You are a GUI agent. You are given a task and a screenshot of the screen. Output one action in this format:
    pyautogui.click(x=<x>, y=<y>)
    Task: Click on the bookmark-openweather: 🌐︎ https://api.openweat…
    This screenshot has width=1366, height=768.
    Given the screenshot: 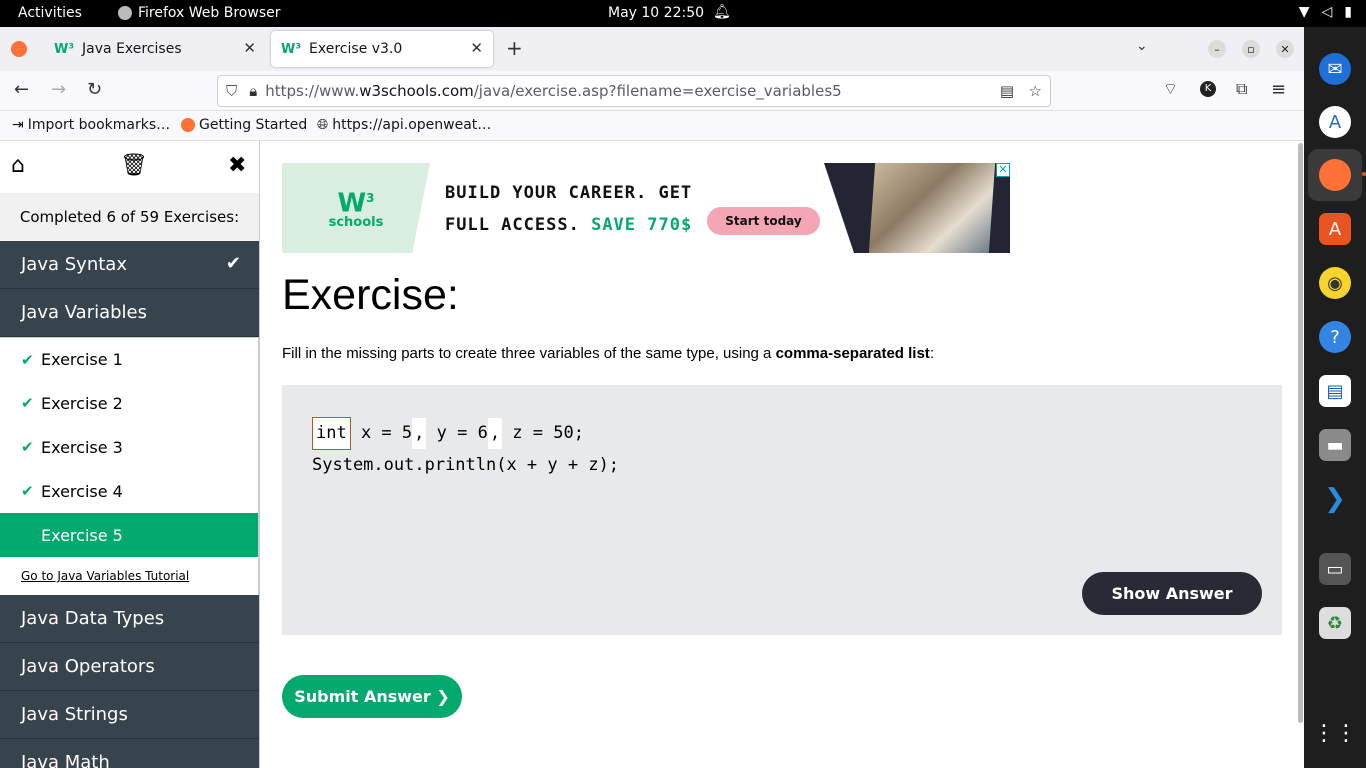 What is the action you would take?
    pyautogui.click(x=404, y=125)
    